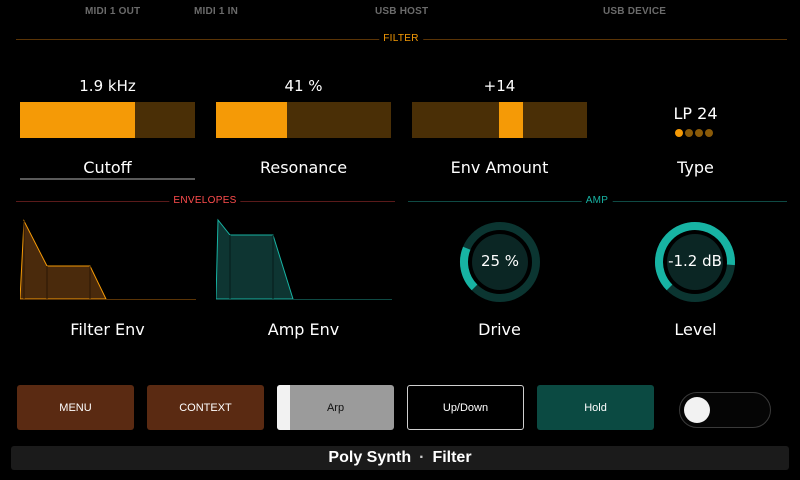 This screenshot has width=800, height=480. I want to click on status-bar: Poly Synth · Filter, so click(400, 458).